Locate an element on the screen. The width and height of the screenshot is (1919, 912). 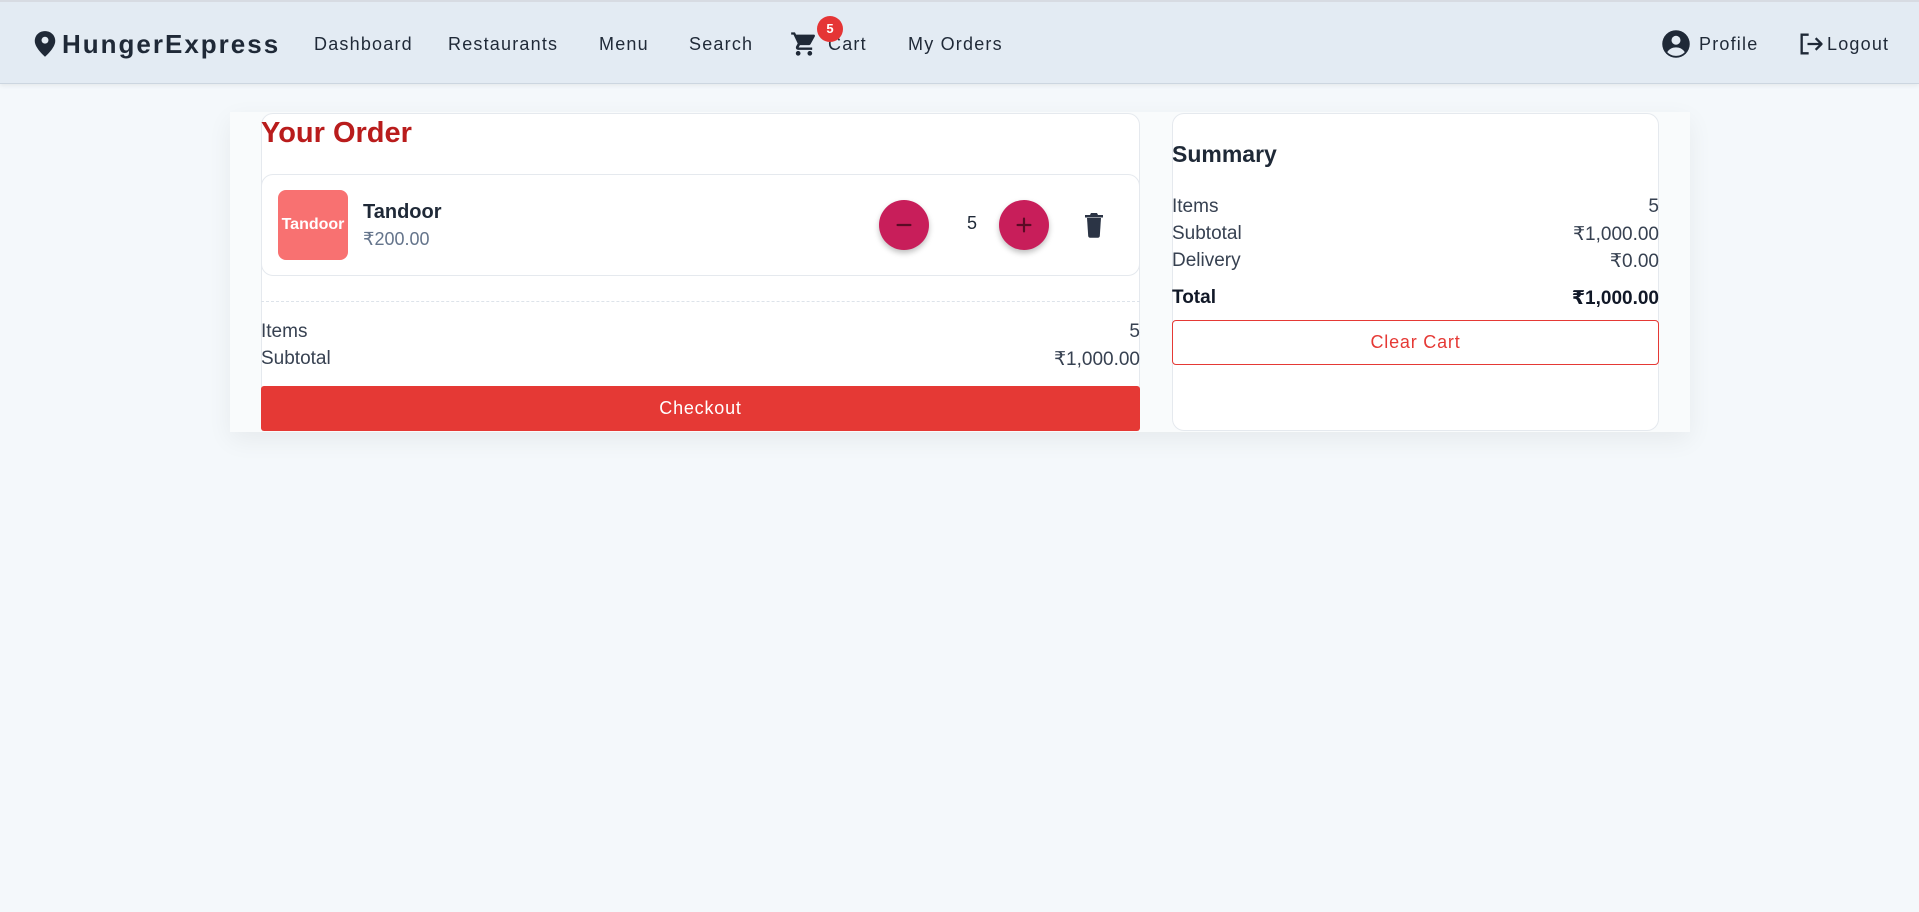
brand-logo: HungerExpress is located at coordinates (156, 44).